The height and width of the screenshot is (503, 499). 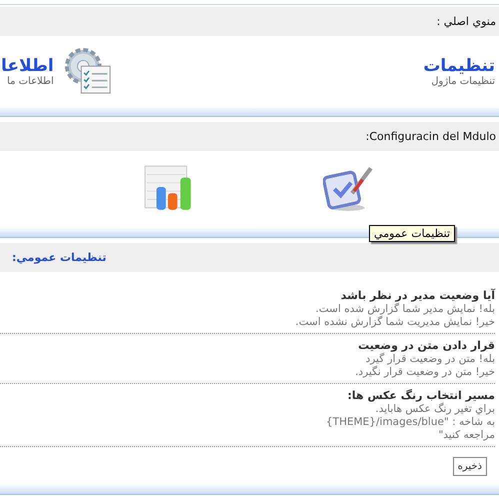 I want to click on save-button: ذخيره, so click(x=469, y=466).